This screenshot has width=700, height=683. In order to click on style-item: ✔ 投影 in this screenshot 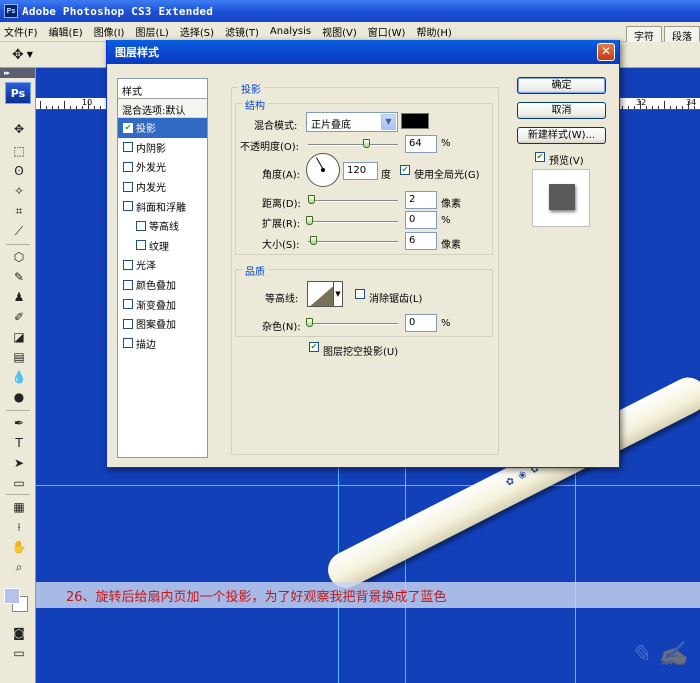, I will do `click(162, 128)`.